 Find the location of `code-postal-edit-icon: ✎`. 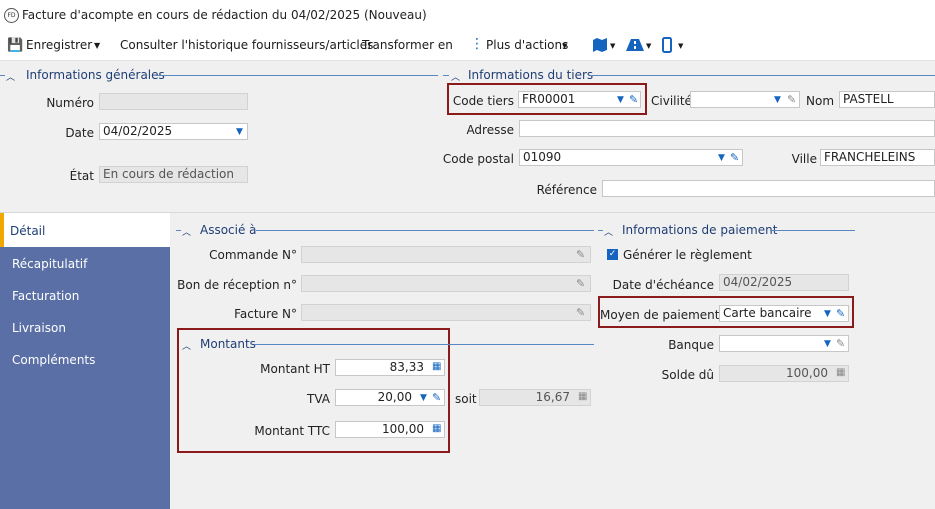

code-postal-edit-icon: ✎ is located at coordinates (734, 157).